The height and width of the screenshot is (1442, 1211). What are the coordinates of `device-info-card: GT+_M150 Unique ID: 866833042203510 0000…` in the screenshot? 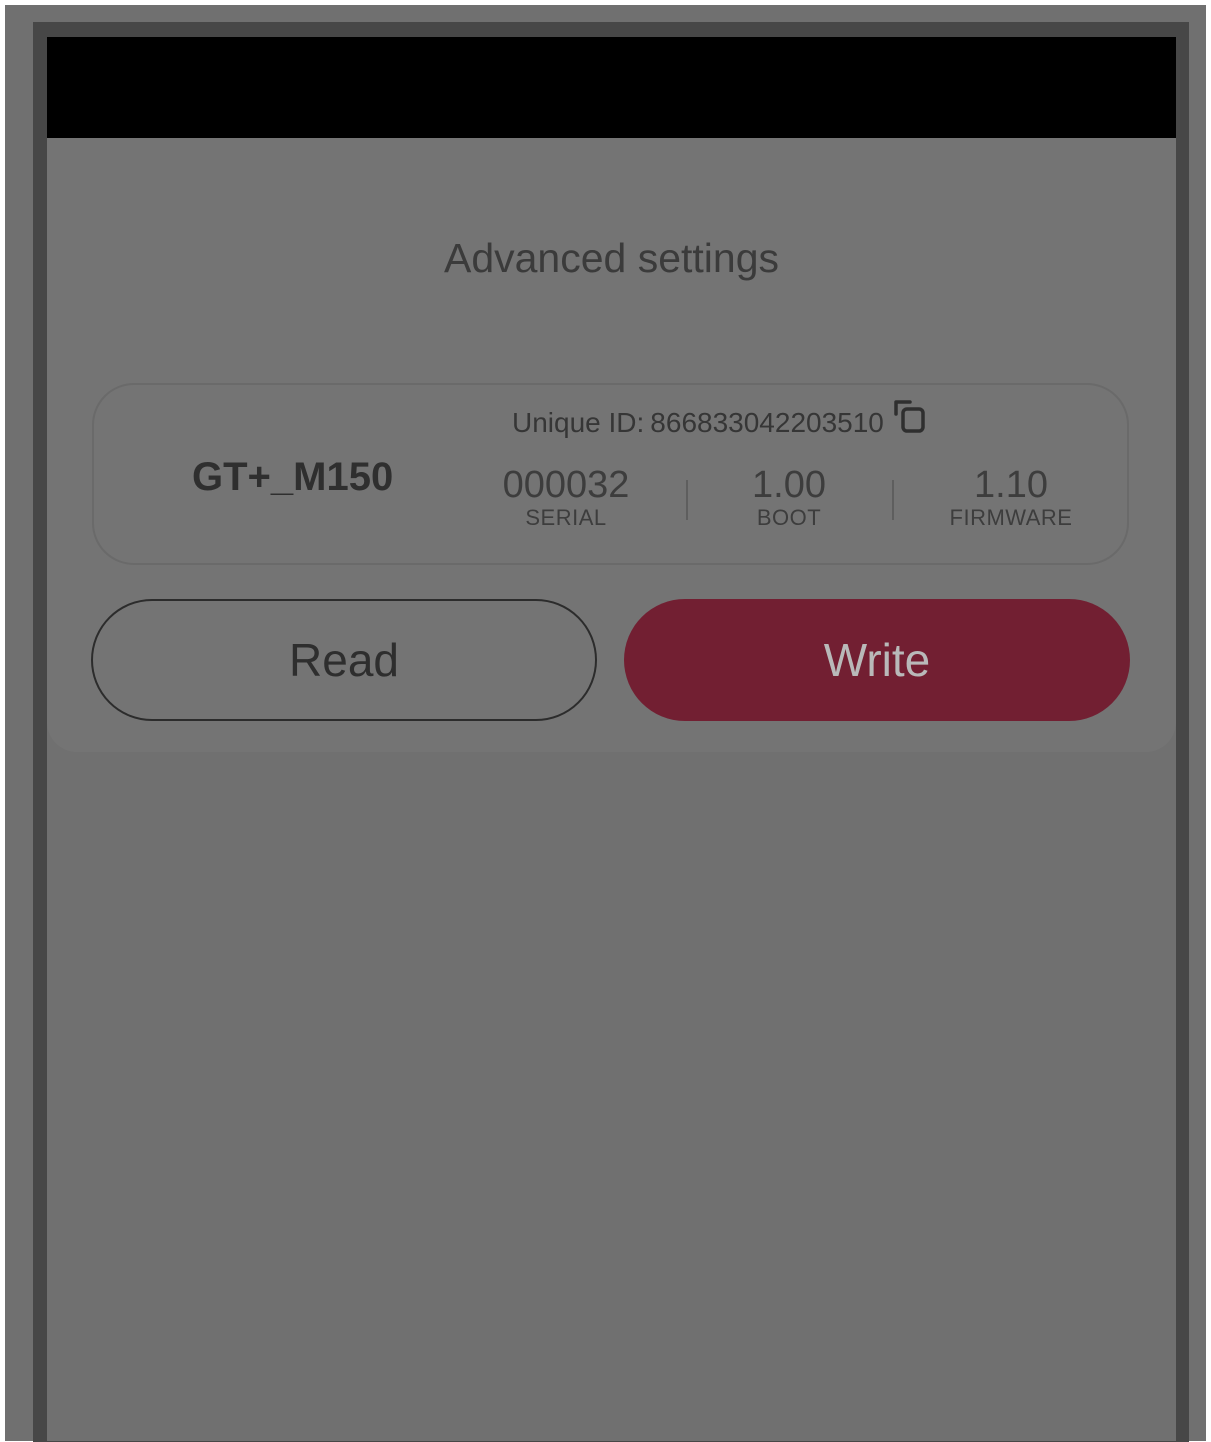 It's located at (610, 474).